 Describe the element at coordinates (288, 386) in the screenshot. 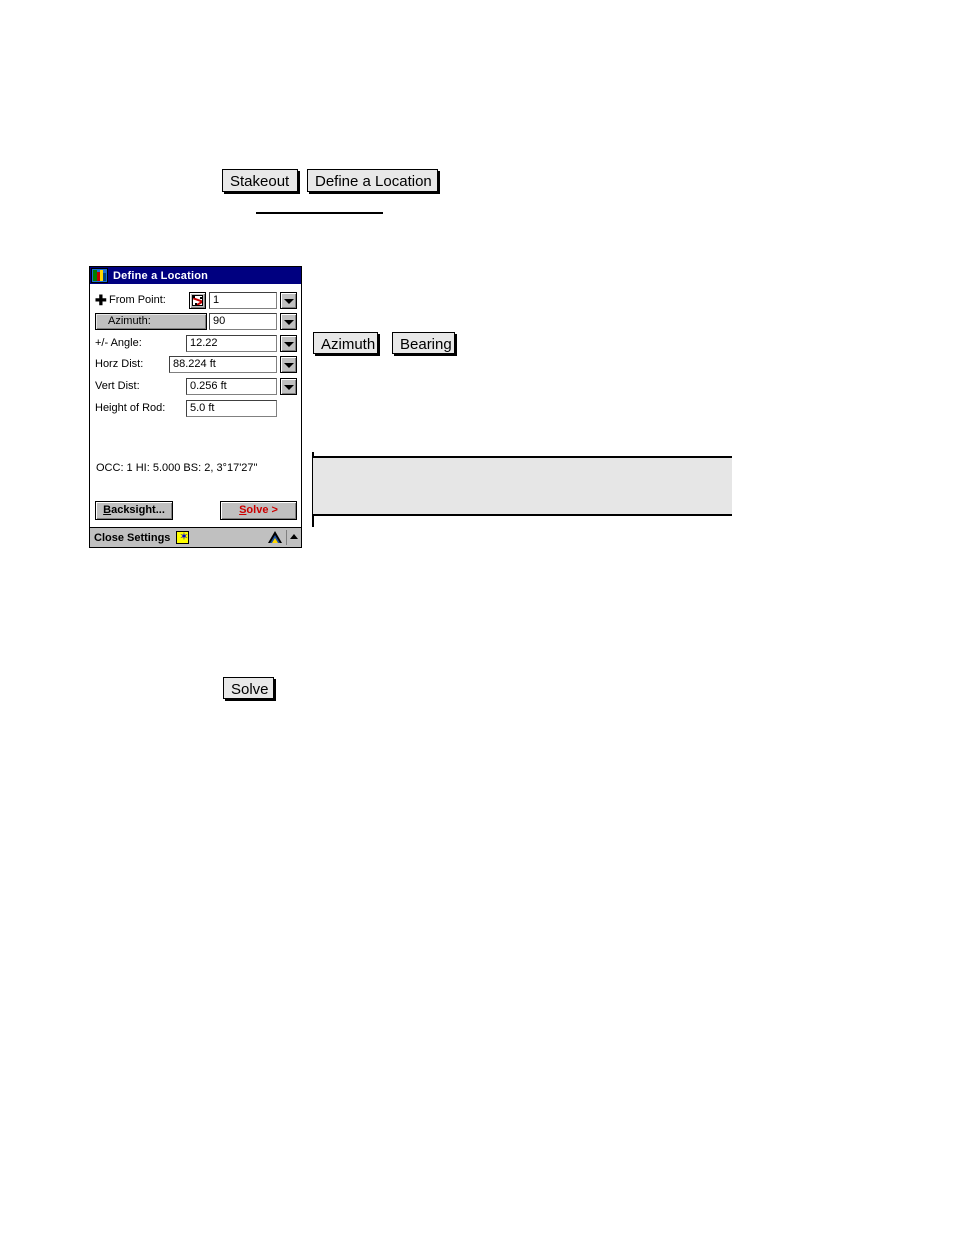

I see `vert-dist-dropdown` at that location.